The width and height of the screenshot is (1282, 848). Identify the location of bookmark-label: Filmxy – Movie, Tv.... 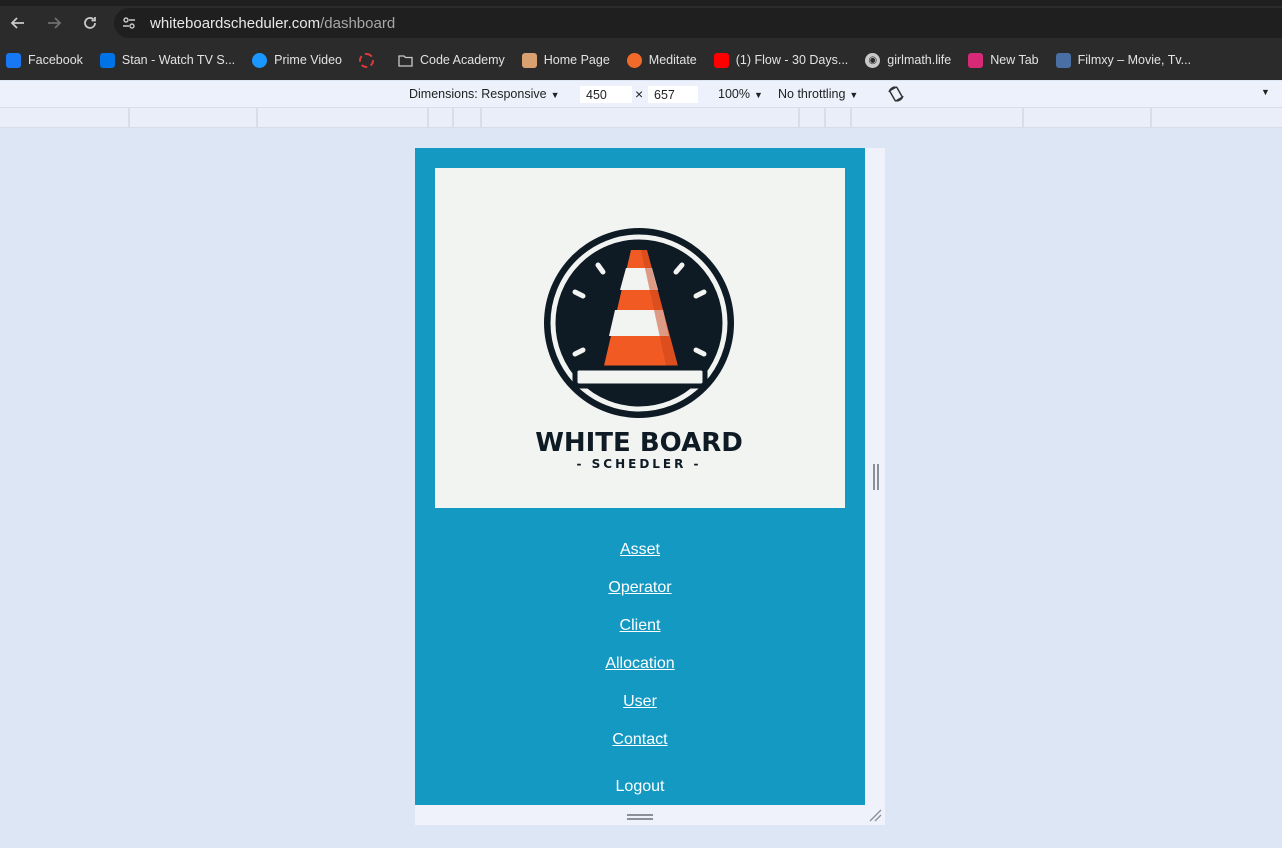
(1134, 60).